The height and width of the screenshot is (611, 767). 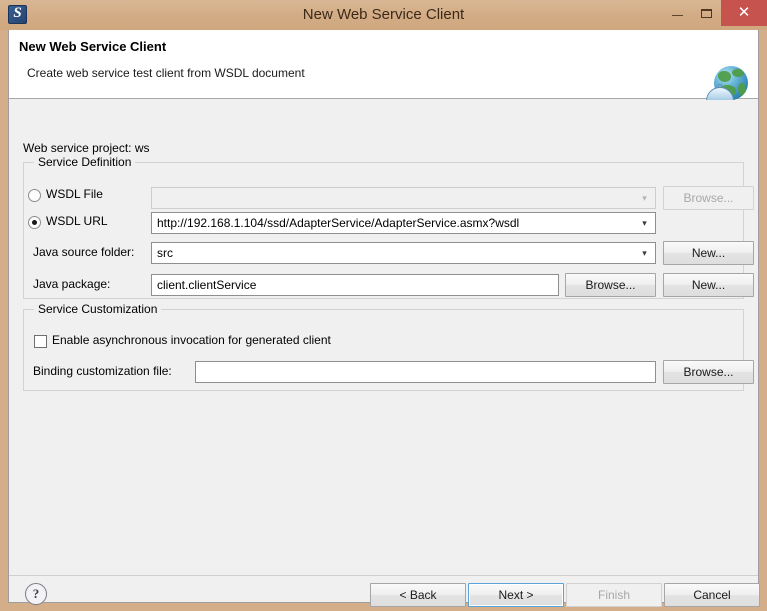 I want to click on wsdl-url-radio-label: WSDL URL, so click(x=77, y=221).